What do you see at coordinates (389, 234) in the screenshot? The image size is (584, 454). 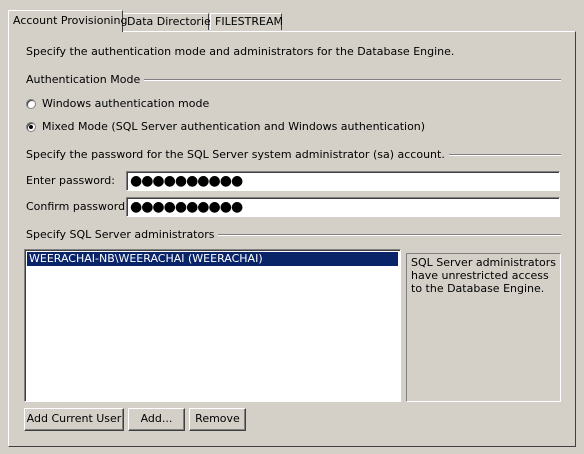 I see `administrators-divider` at bounding box center [389, 234].